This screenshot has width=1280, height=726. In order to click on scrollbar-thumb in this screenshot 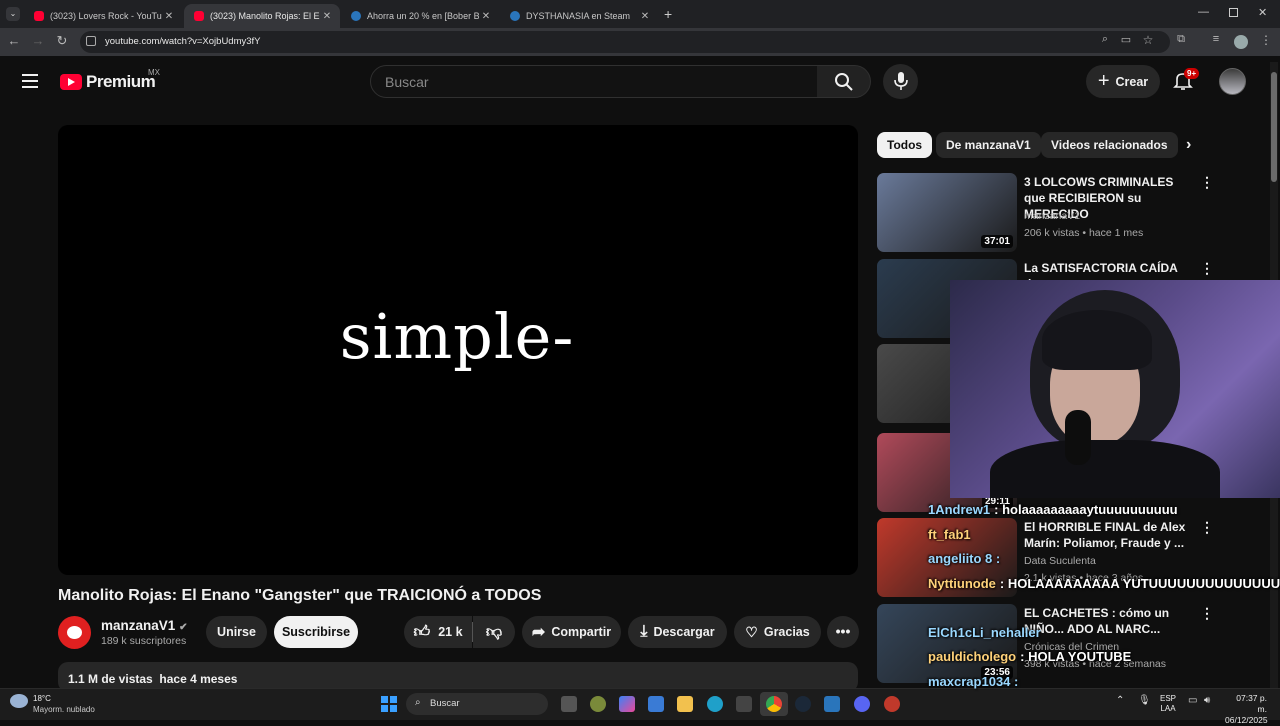, I will do `click(1274, 127)`.